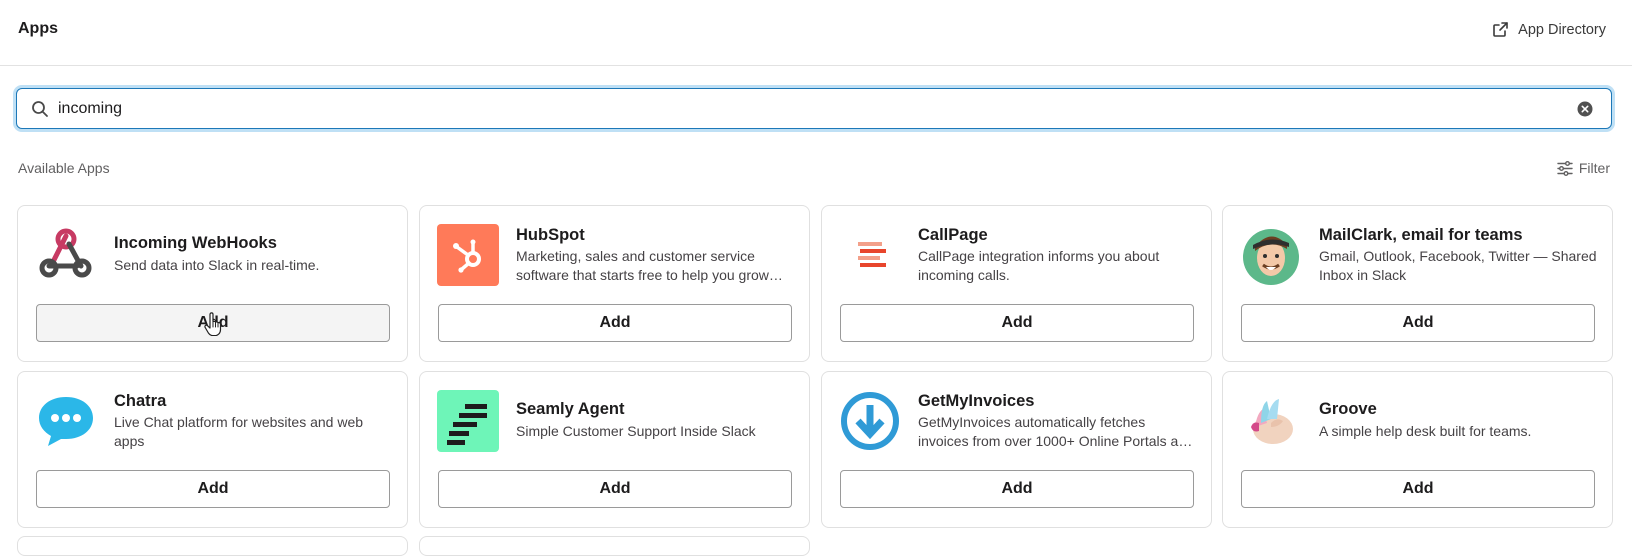  What do you see at coordinates (570, 409) in the screenshot?
I see `app-name: Seamly Agent` at bounding box center [570, 409].